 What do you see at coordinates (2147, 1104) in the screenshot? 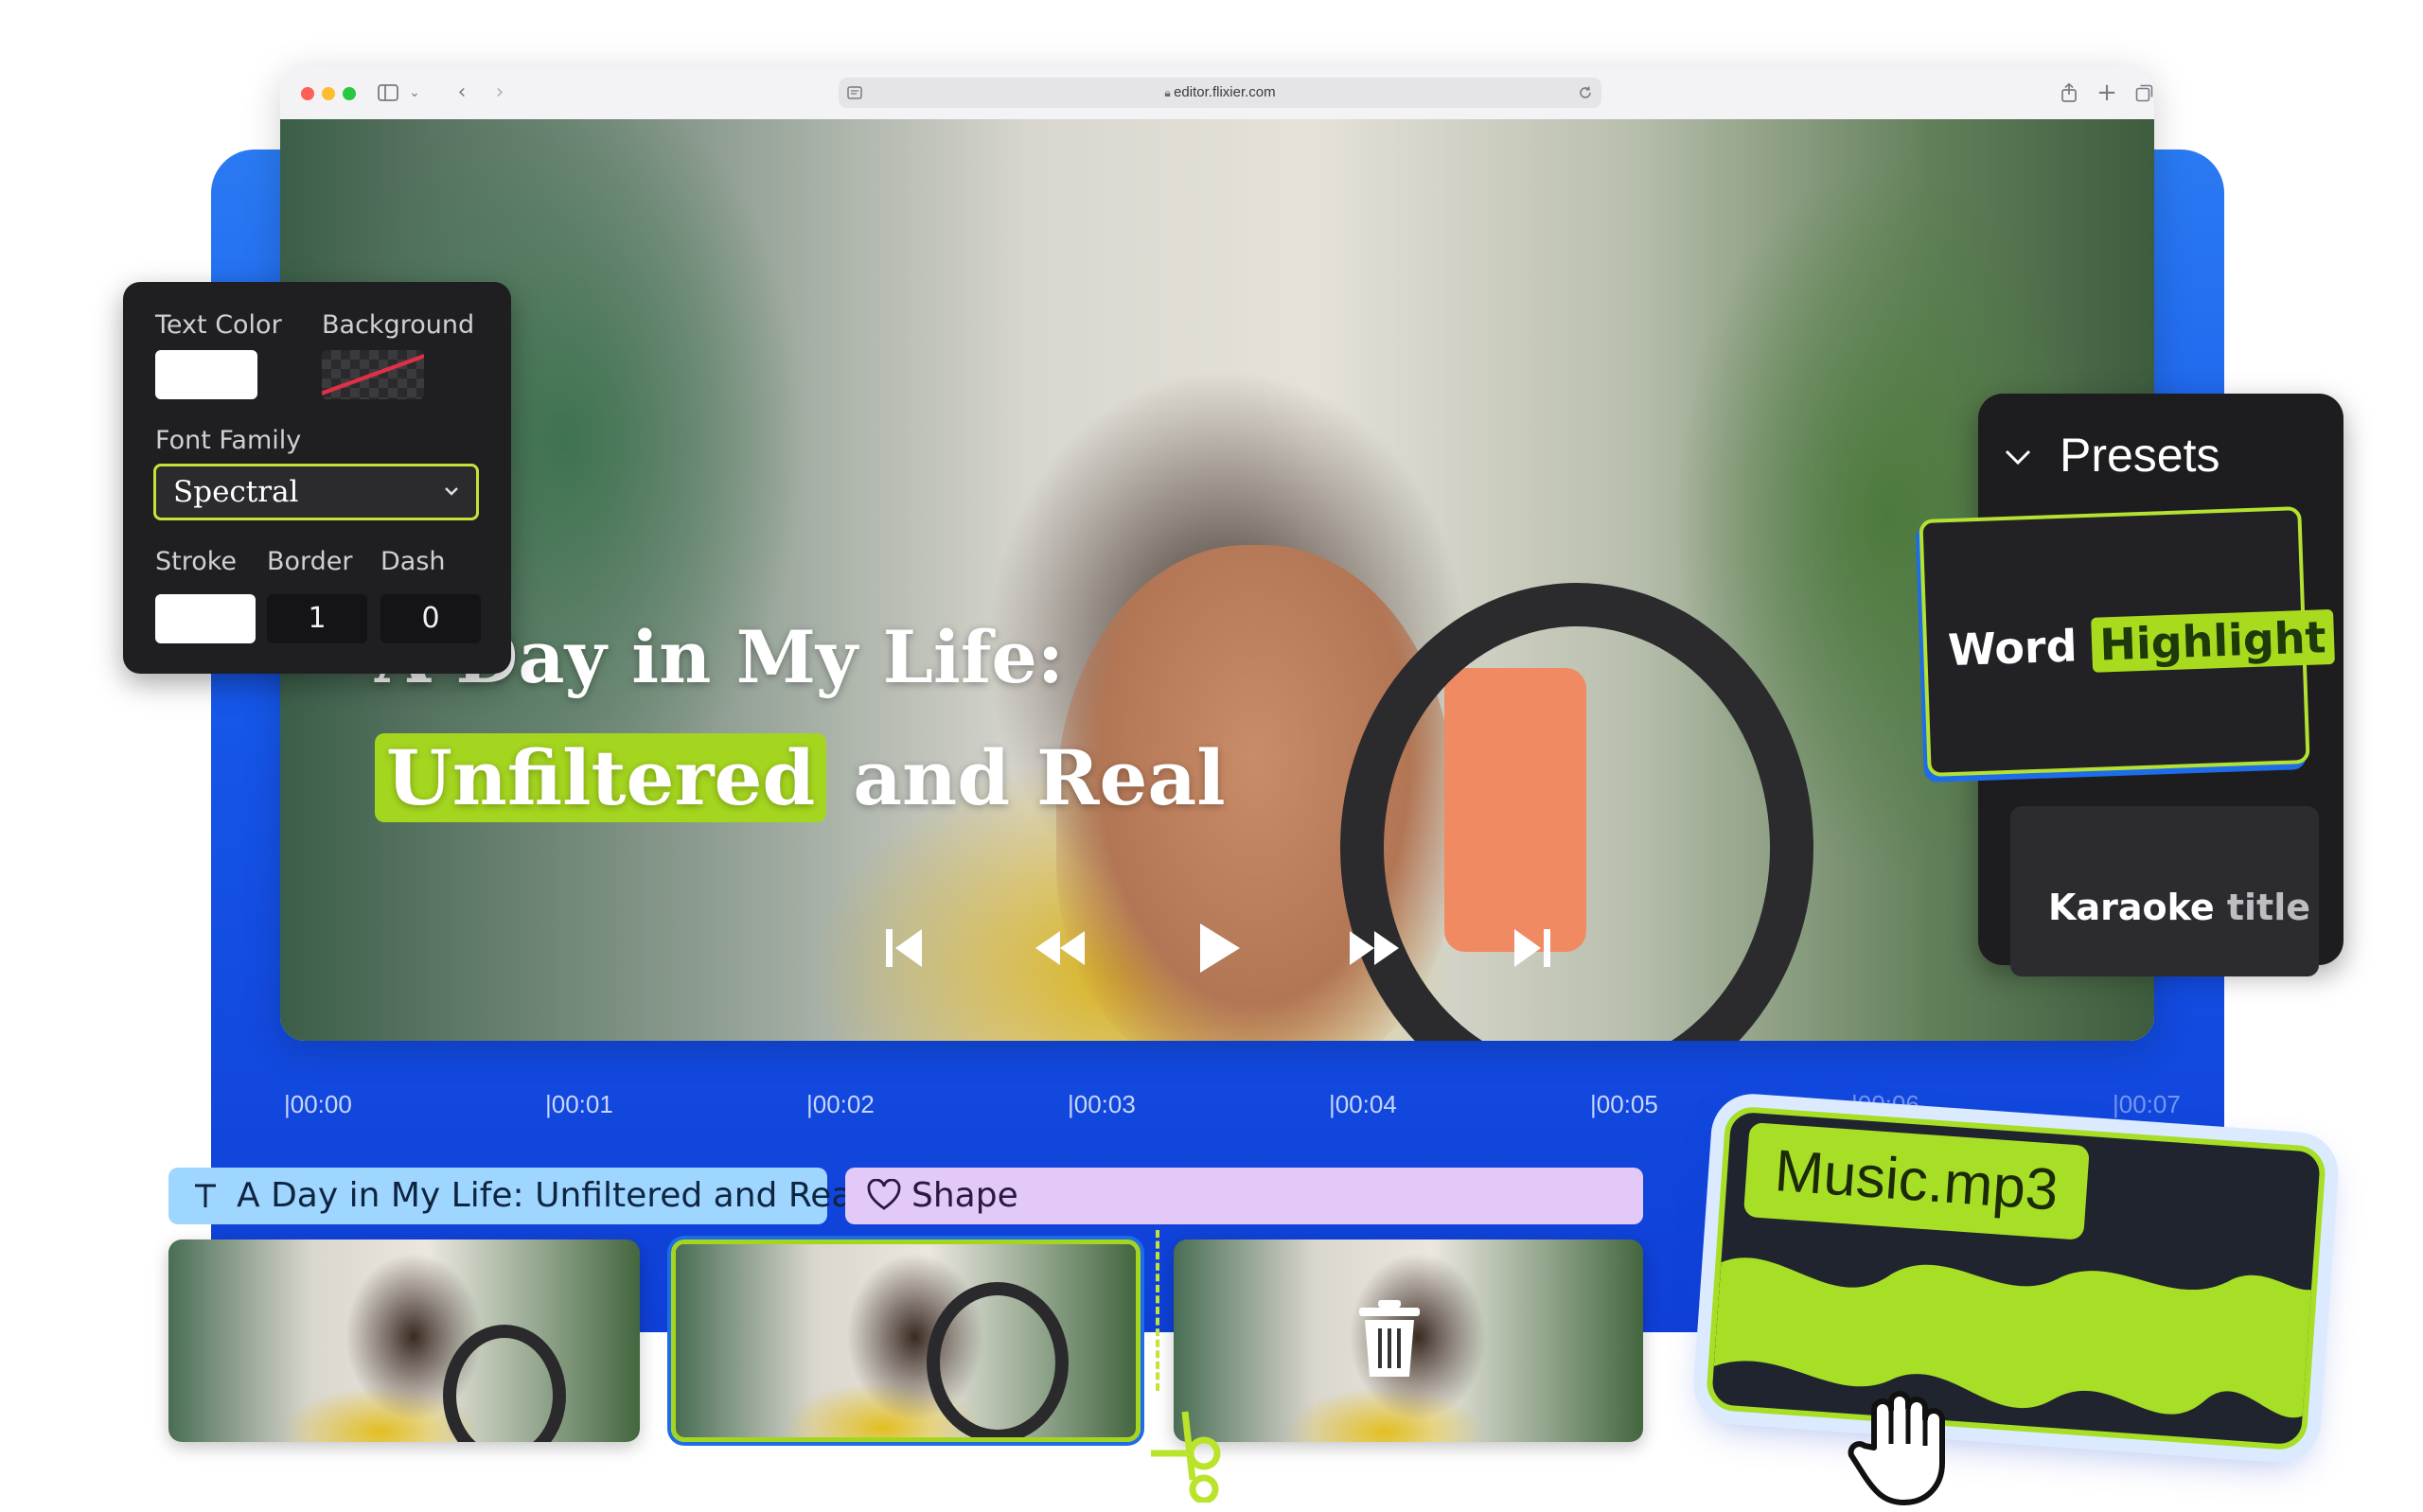
I see `timeline-tick: |00:07` at bounding box center [2147, 1104].